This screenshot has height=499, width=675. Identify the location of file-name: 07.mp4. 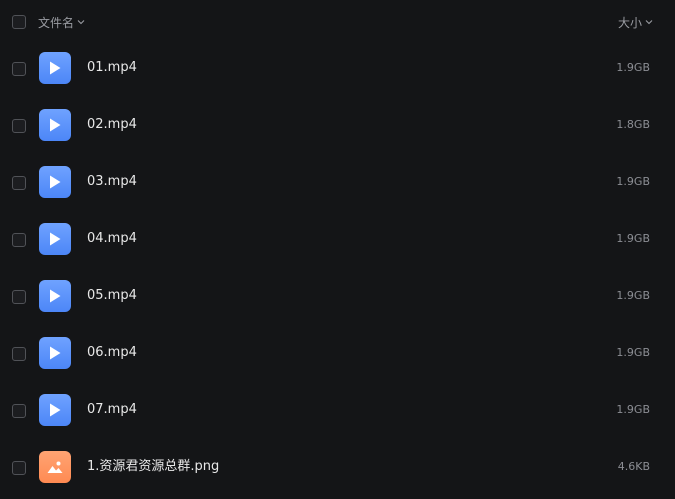
(112, 410).